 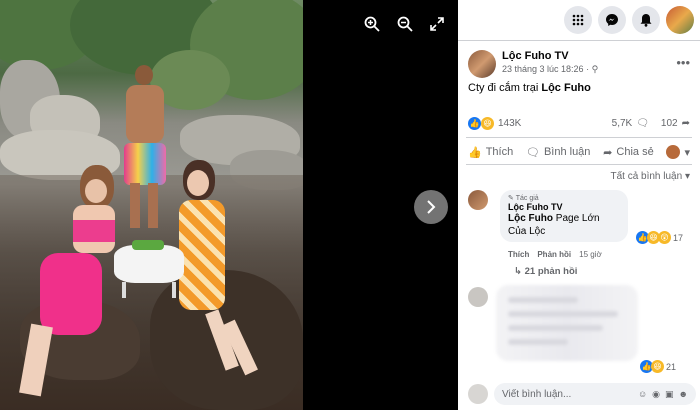 I want to click on next-photo-button, so click(x=431, y=207).